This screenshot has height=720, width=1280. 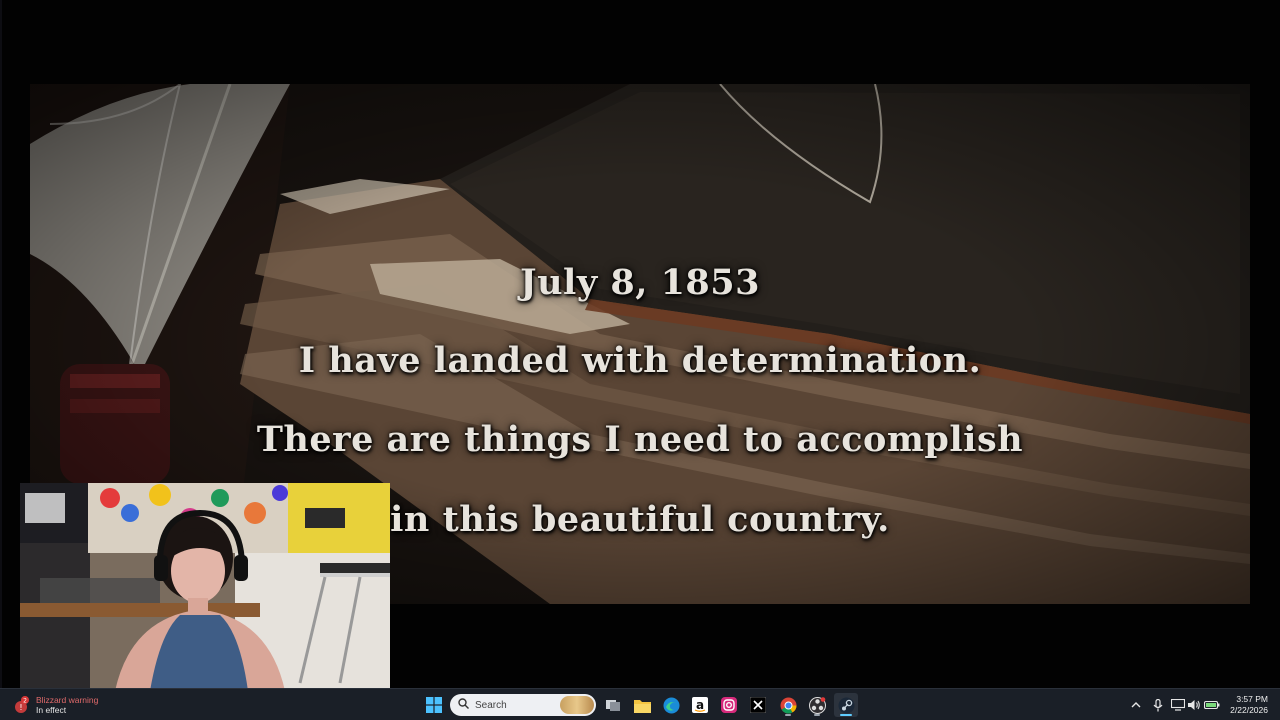 What do you see at coordinates (729, 705) in the screenshot?
I see `instagram-icon` at bounding box center [729, 705].